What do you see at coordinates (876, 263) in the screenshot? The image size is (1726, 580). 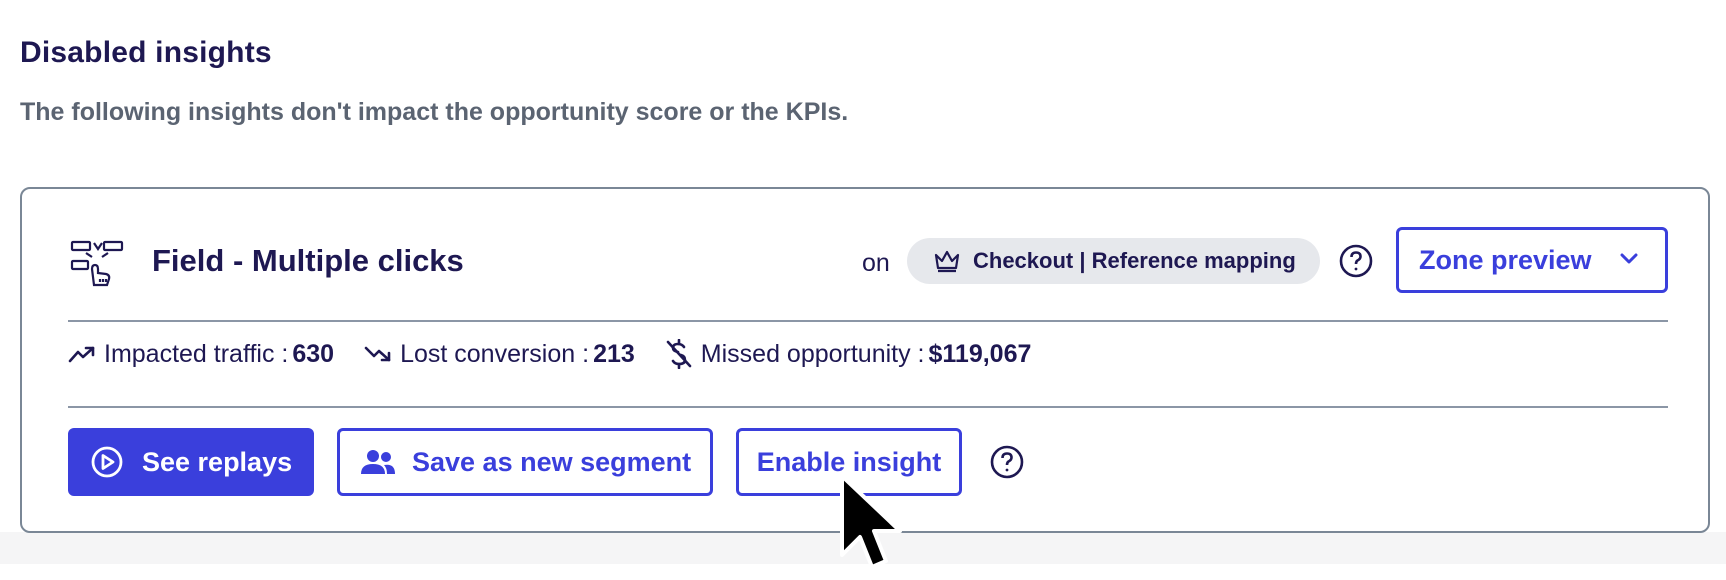 I see `on-label: on` at bounding box center [876, 263].